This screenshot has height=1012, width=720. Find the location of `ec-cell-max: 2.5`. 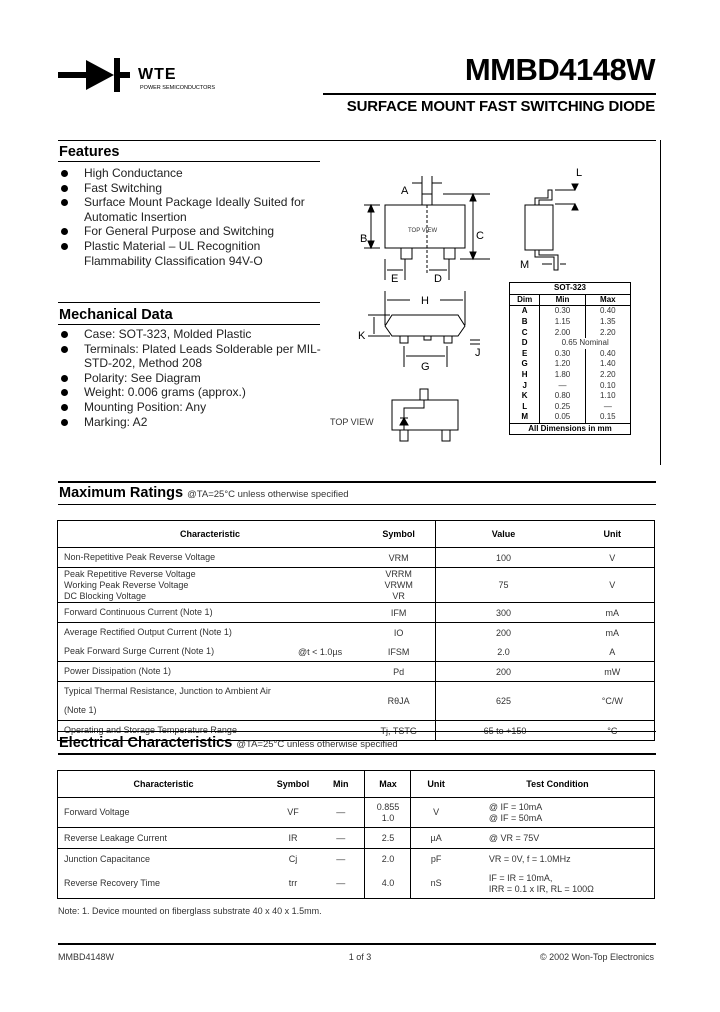

ec-cell-max: 2.5 is located at coordinates (387, 838).